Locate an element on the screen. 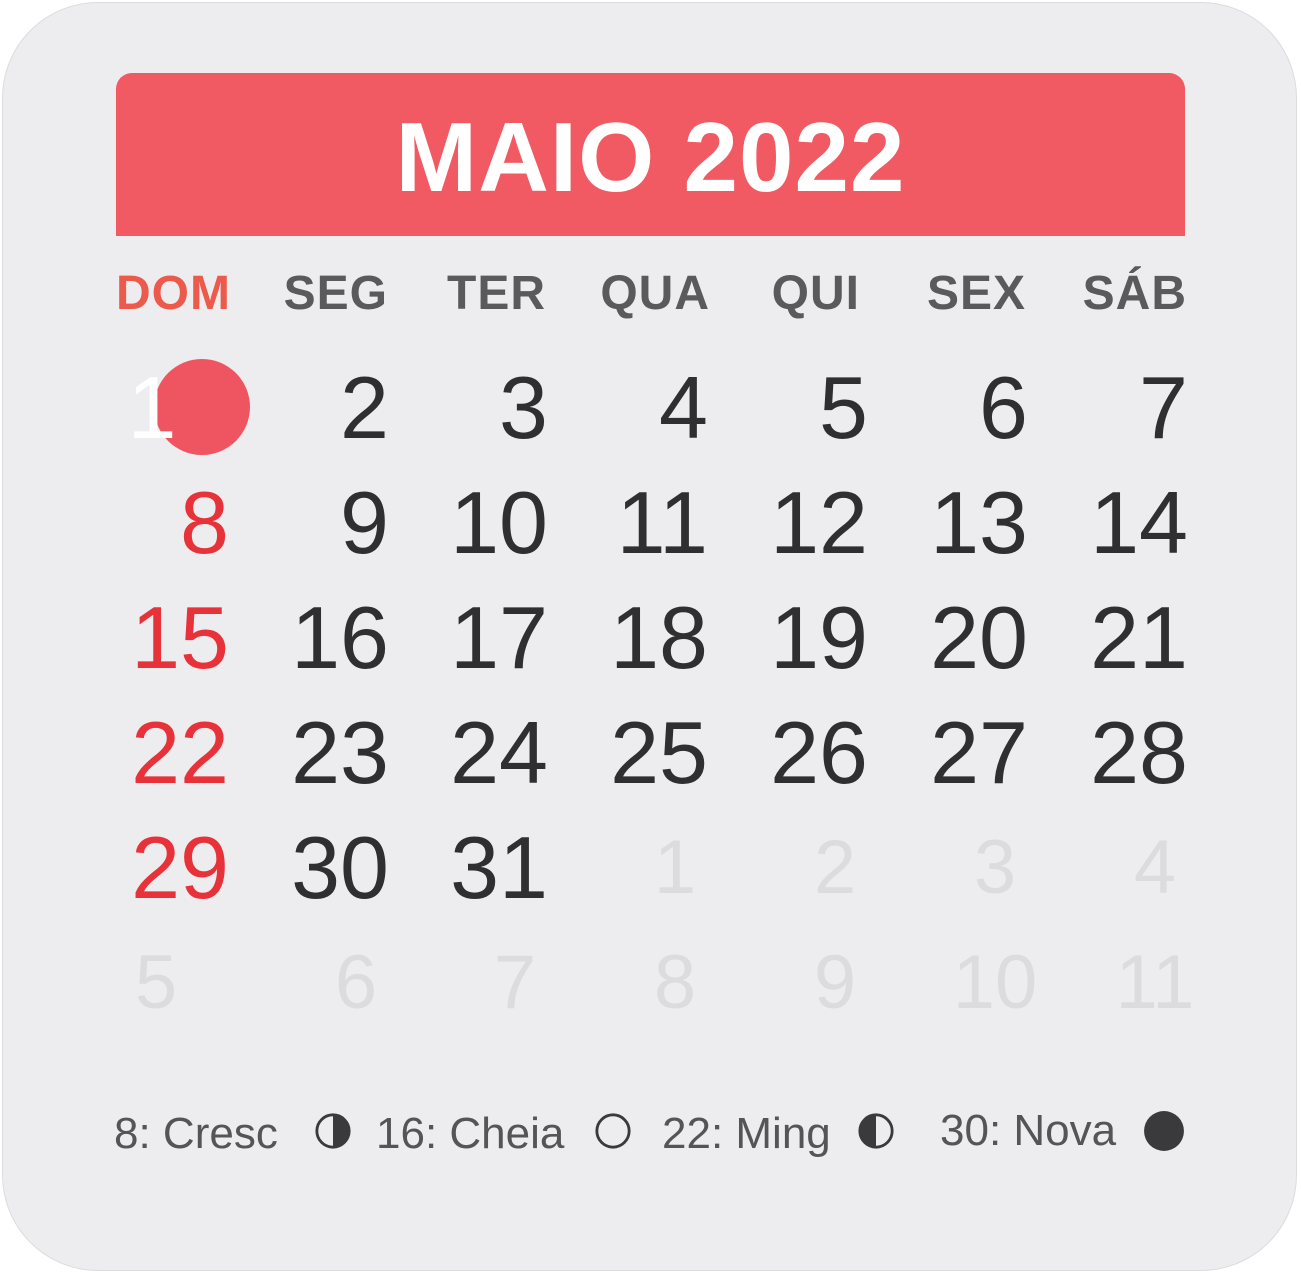 This screenshot has width=1301, height=1275. day-cell: 17 is located at coordinates (473, 638).